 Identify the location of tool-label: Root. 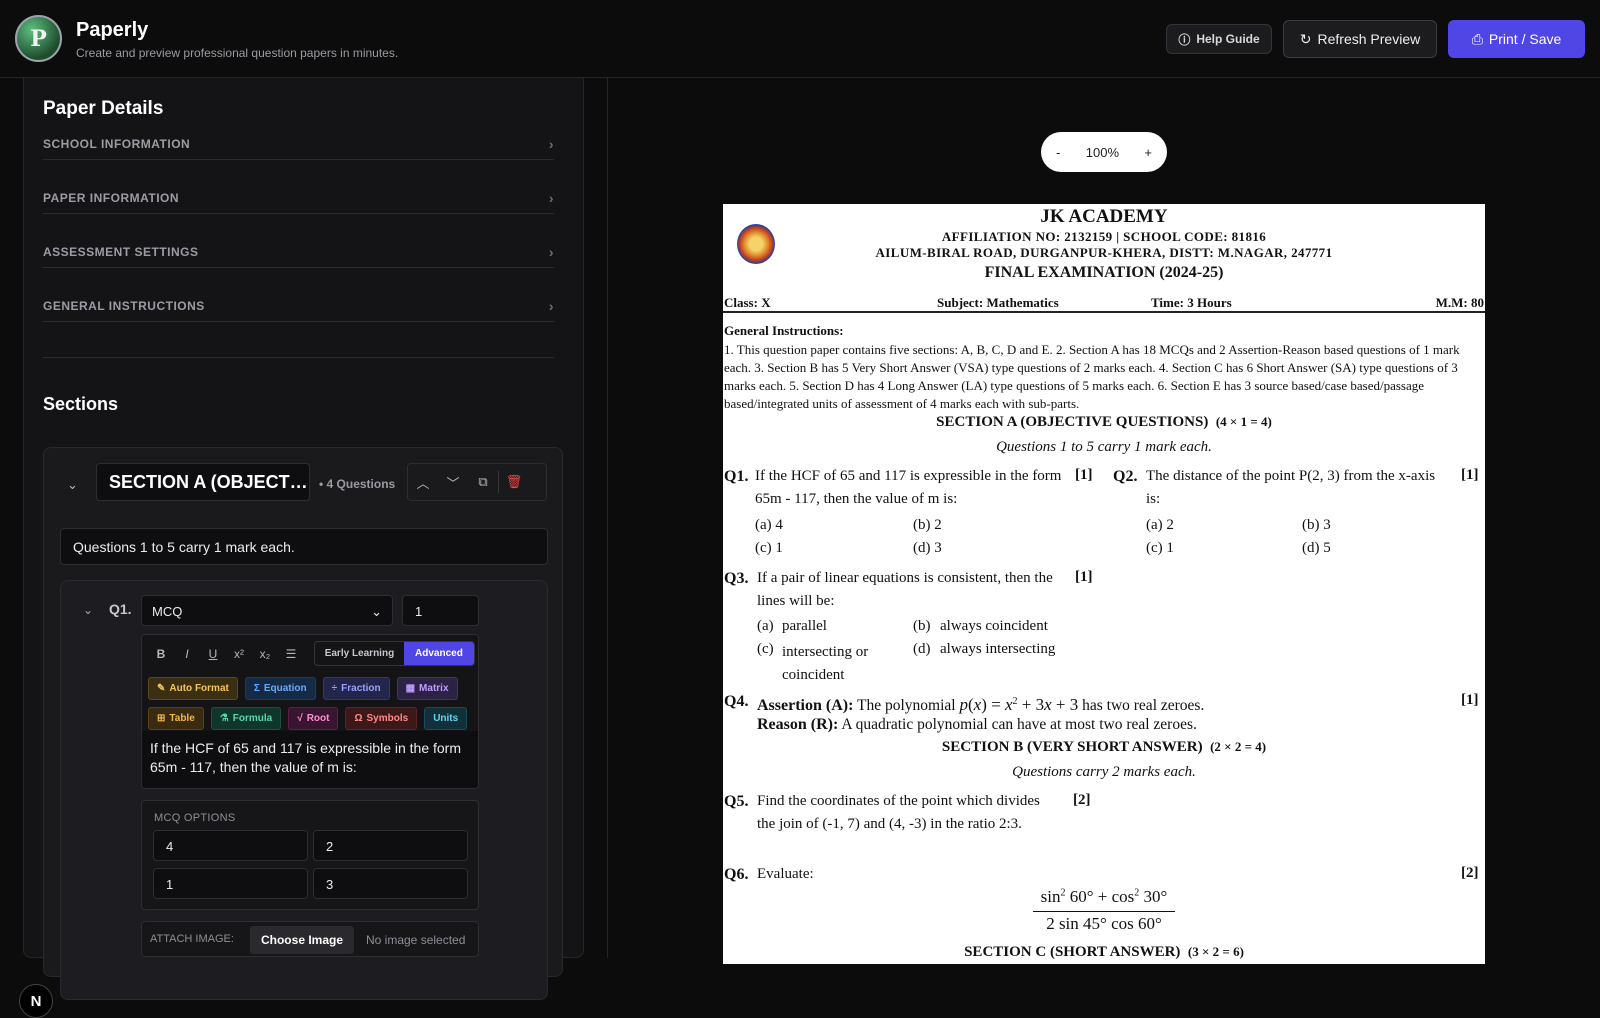
(318, 718).